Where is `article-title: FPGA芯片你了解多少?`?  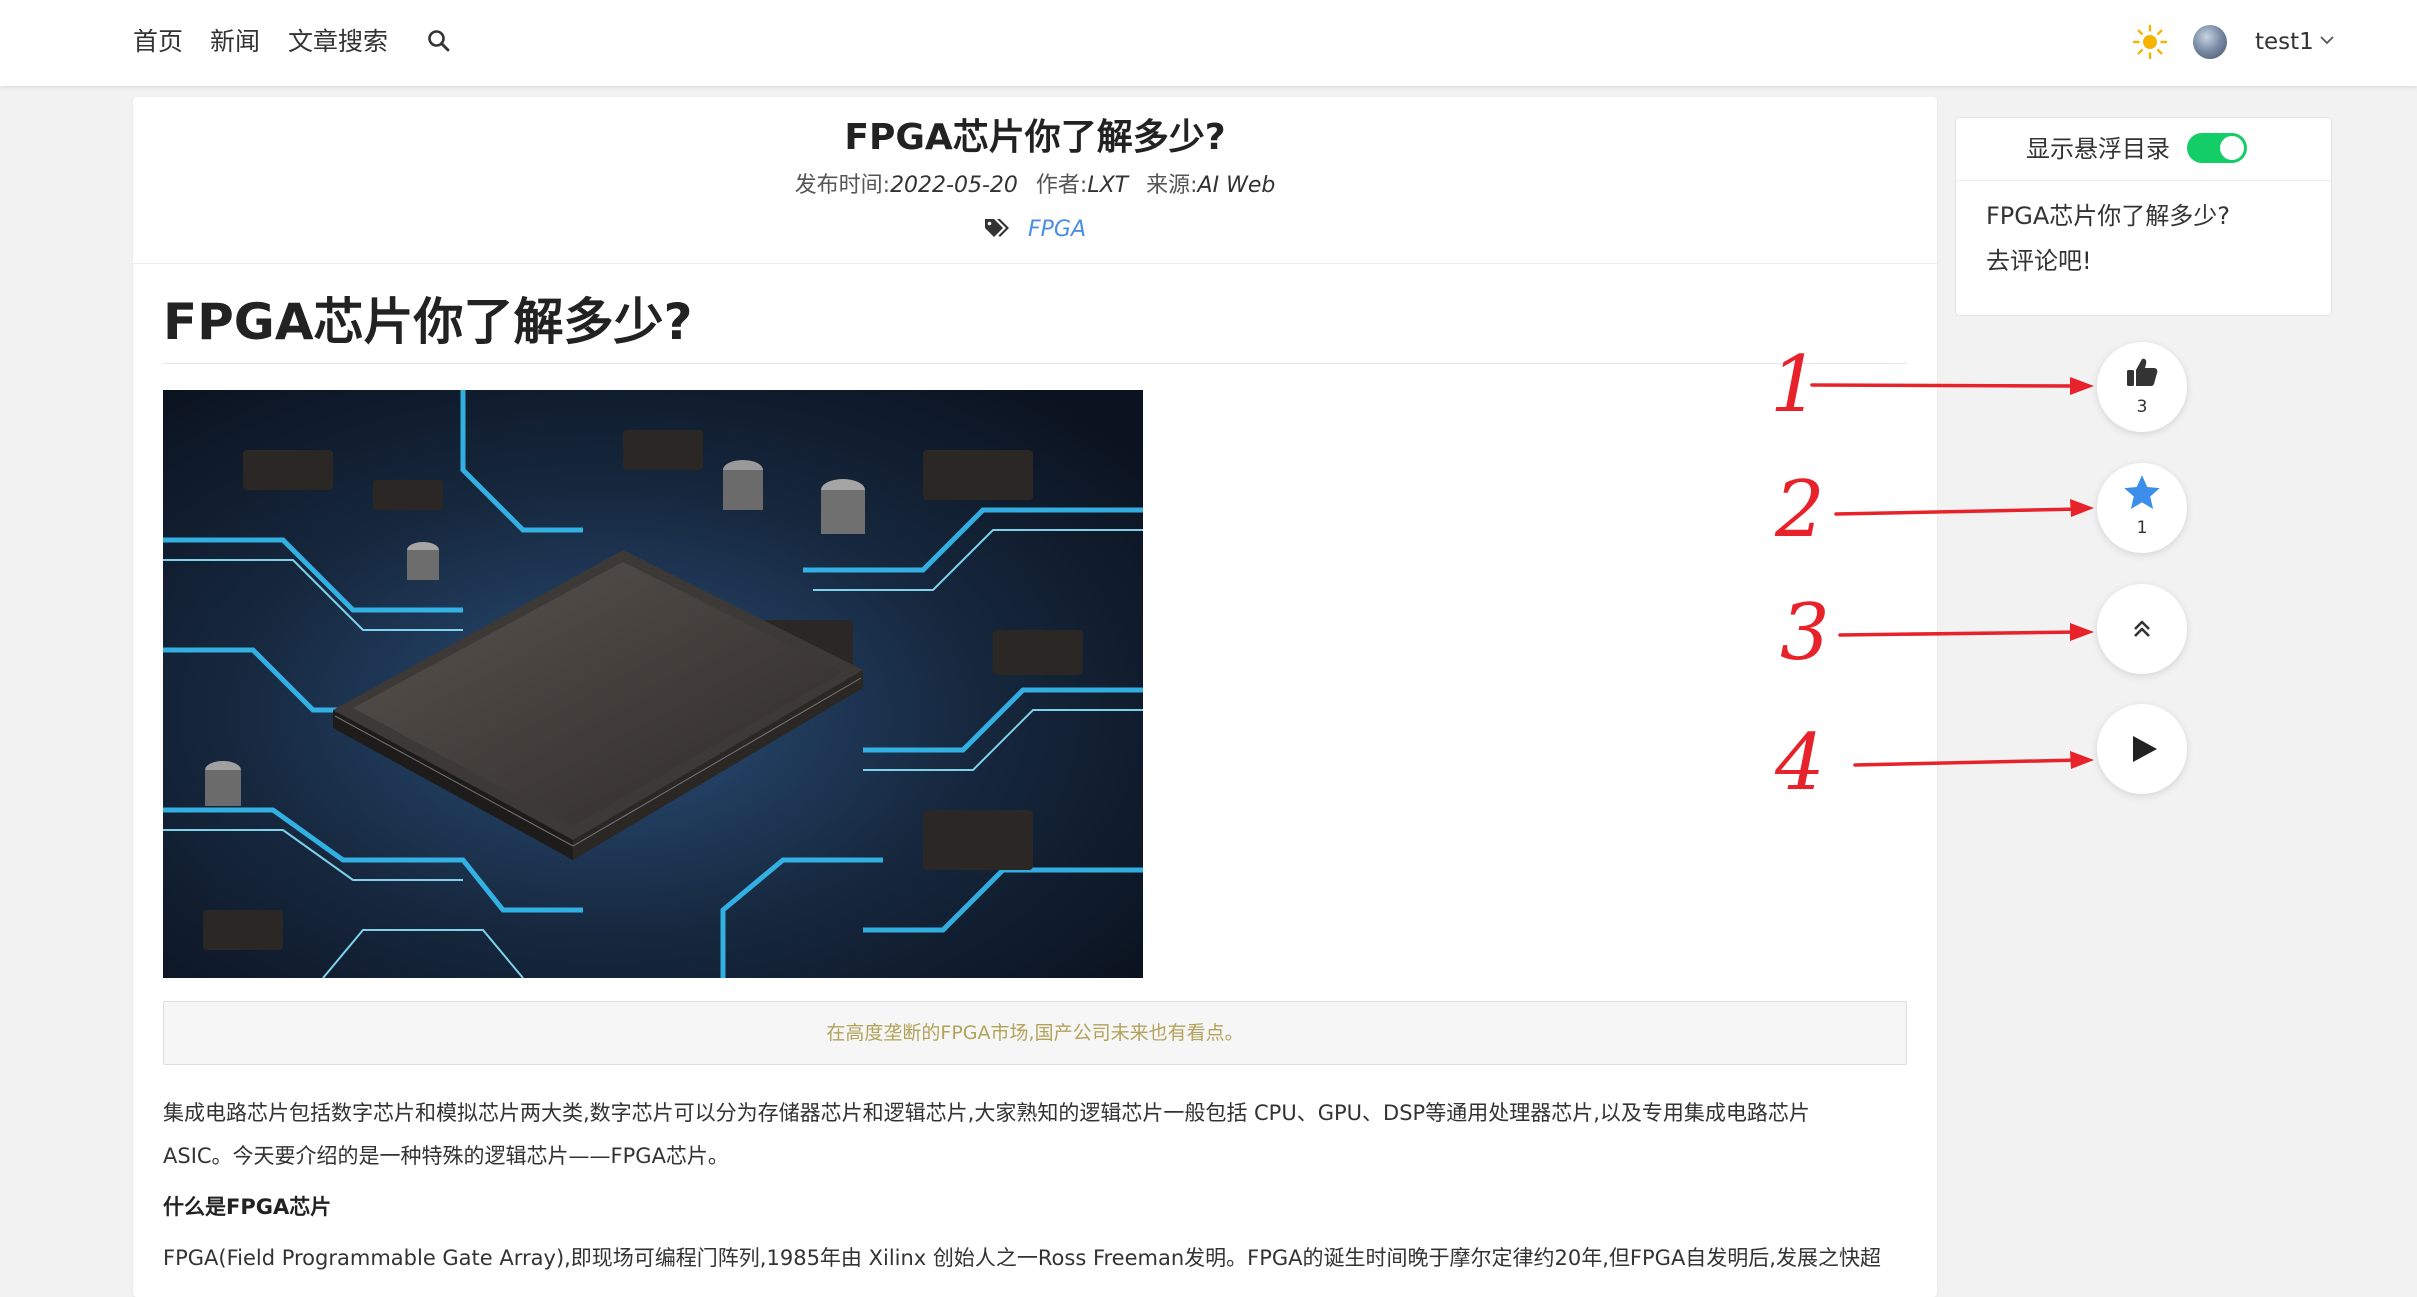 article-title: FPGA芯片你了解多少? is located at coordinates (1035, 137).